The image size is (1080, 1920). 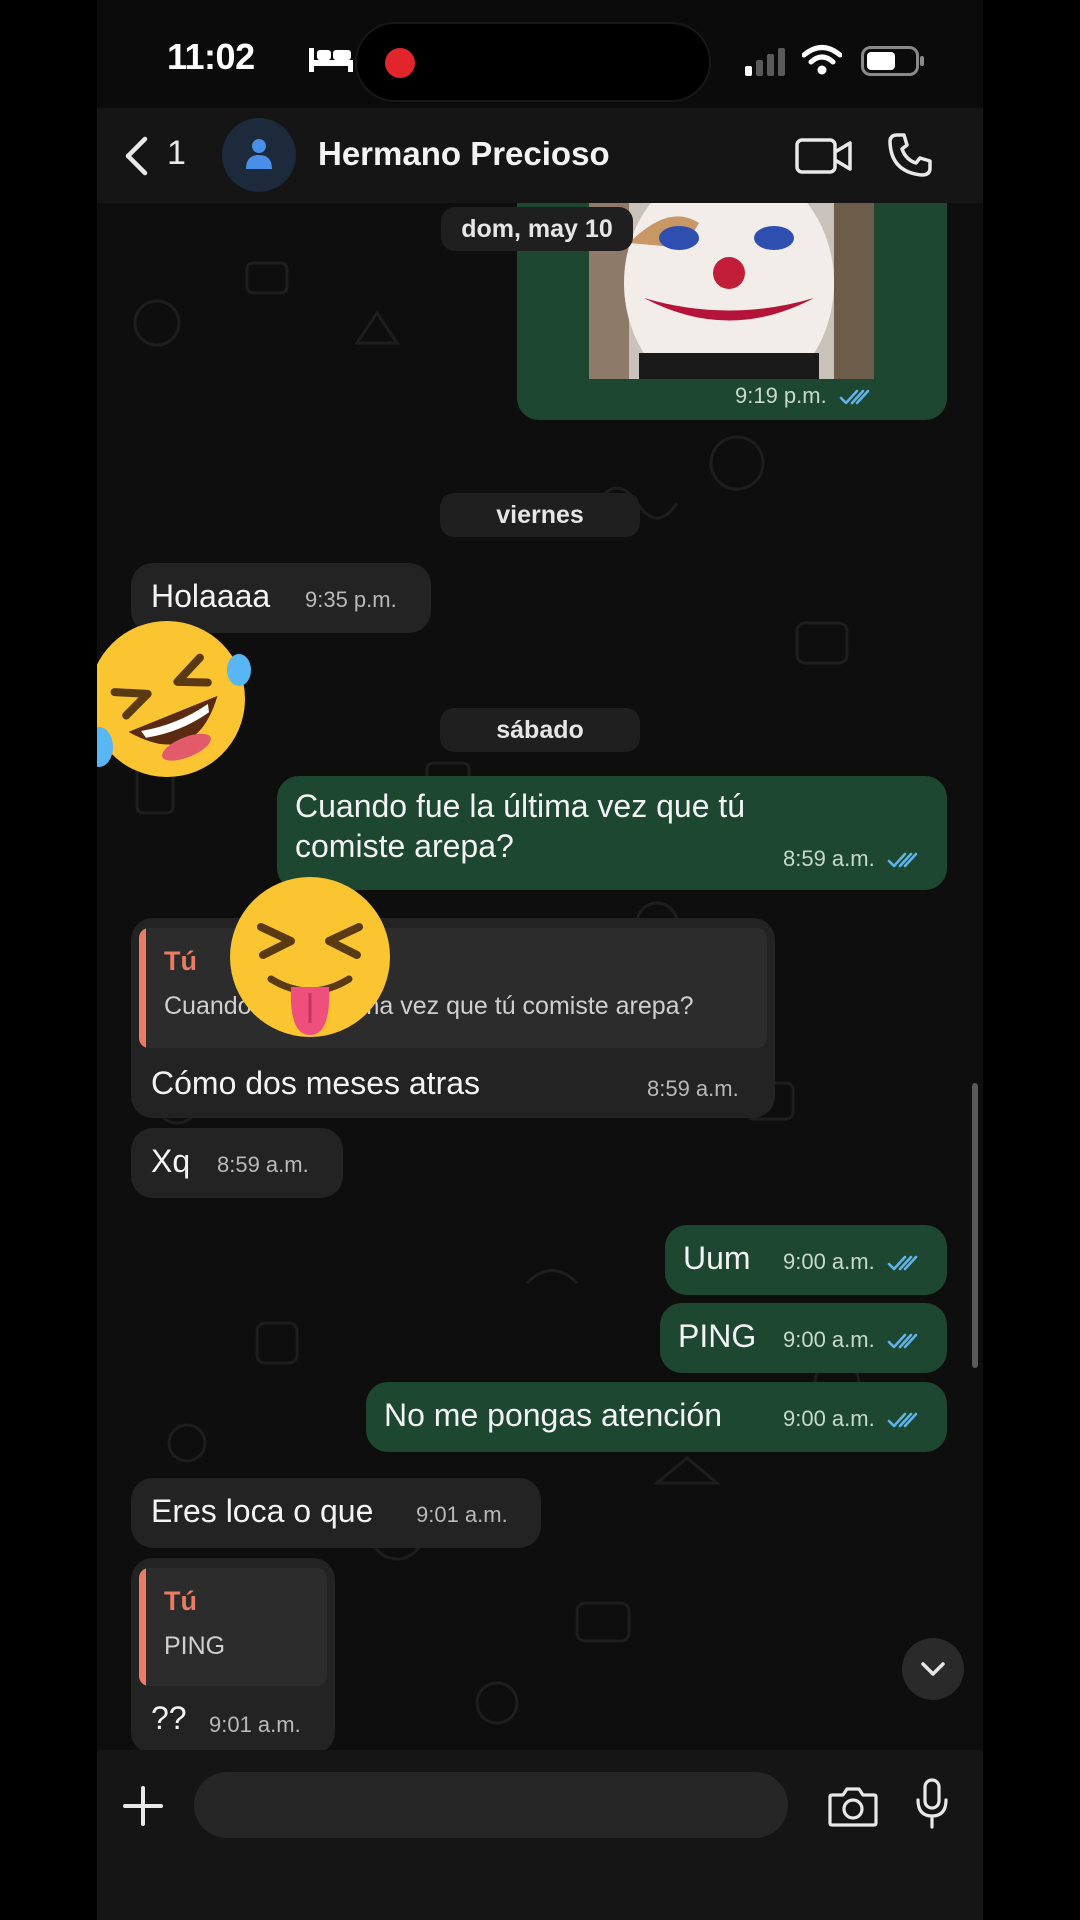 What do you see at coordinates (553, 1415) in the screenshot?
I see `message-text: No me pongas atención` at bounding box center [553, 1415].